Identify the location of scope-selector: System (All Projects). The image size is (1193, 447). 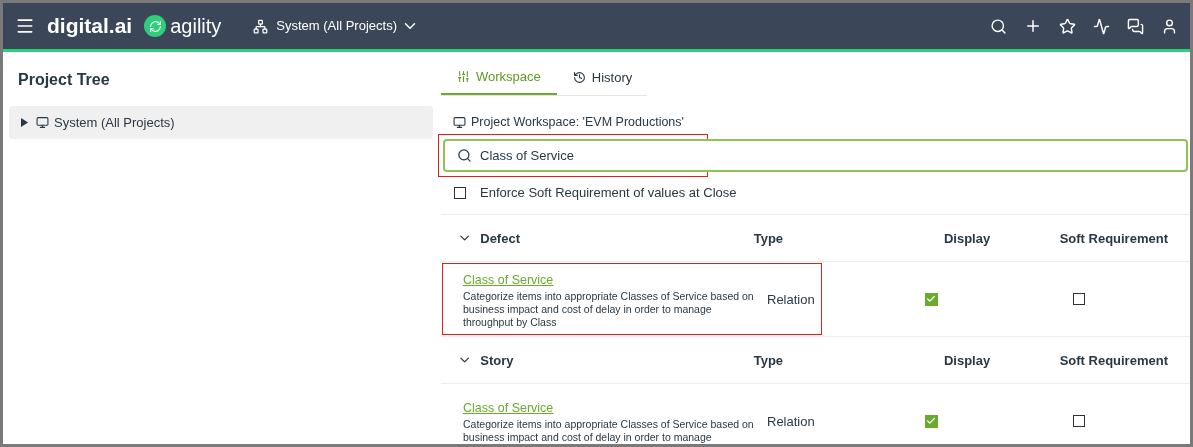
(347, 26).